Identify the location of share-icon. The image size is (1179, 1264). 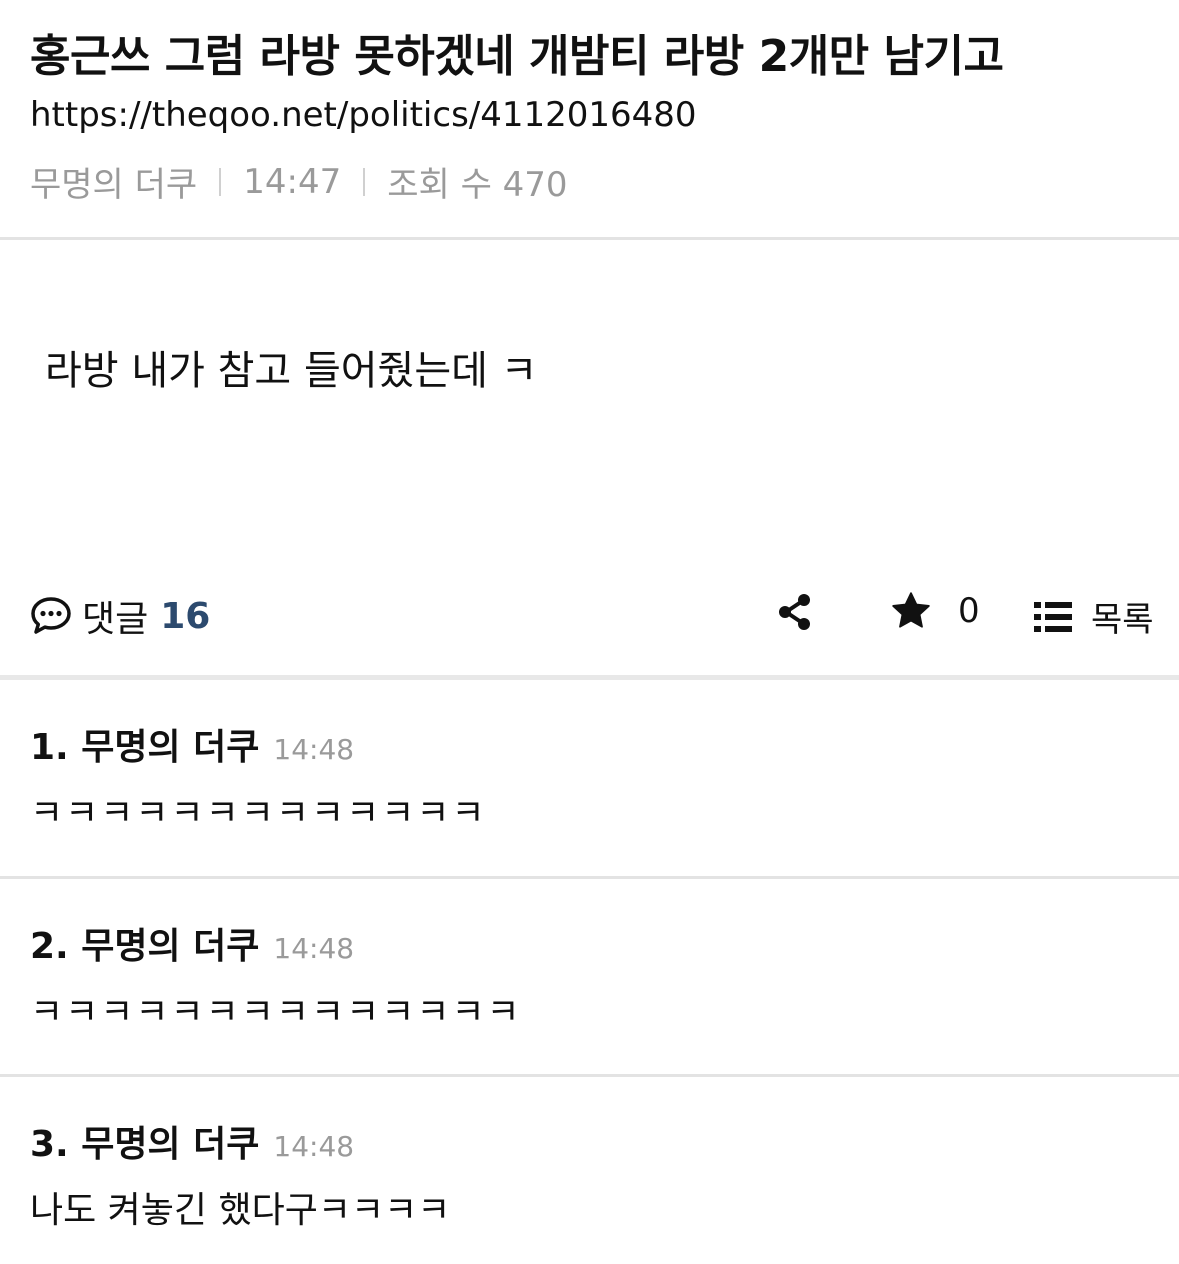
(794, 612).